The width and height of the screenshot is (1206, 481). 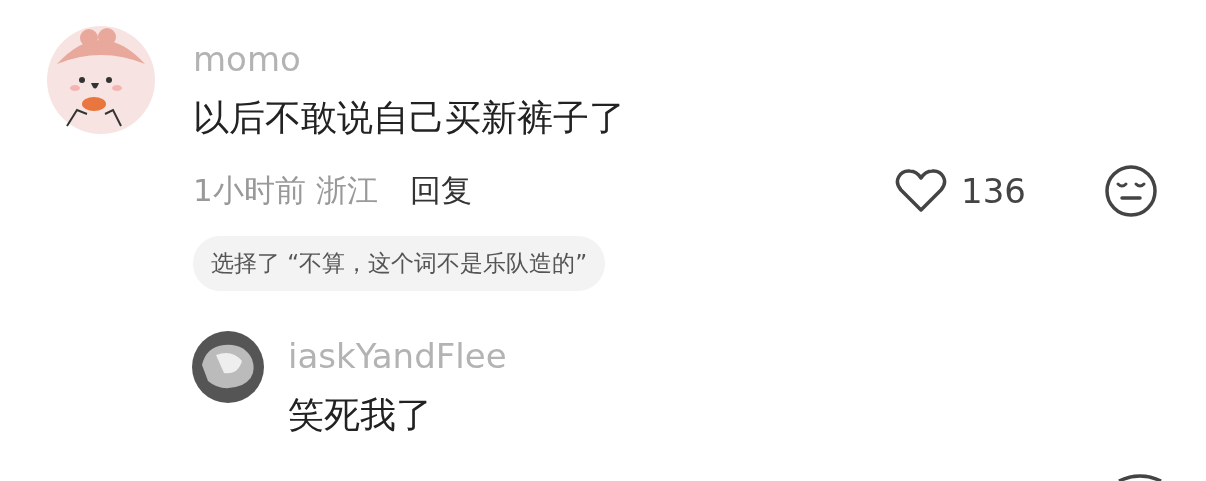 I want to click on unamused-face-icon, so click(x=1131, y=190).